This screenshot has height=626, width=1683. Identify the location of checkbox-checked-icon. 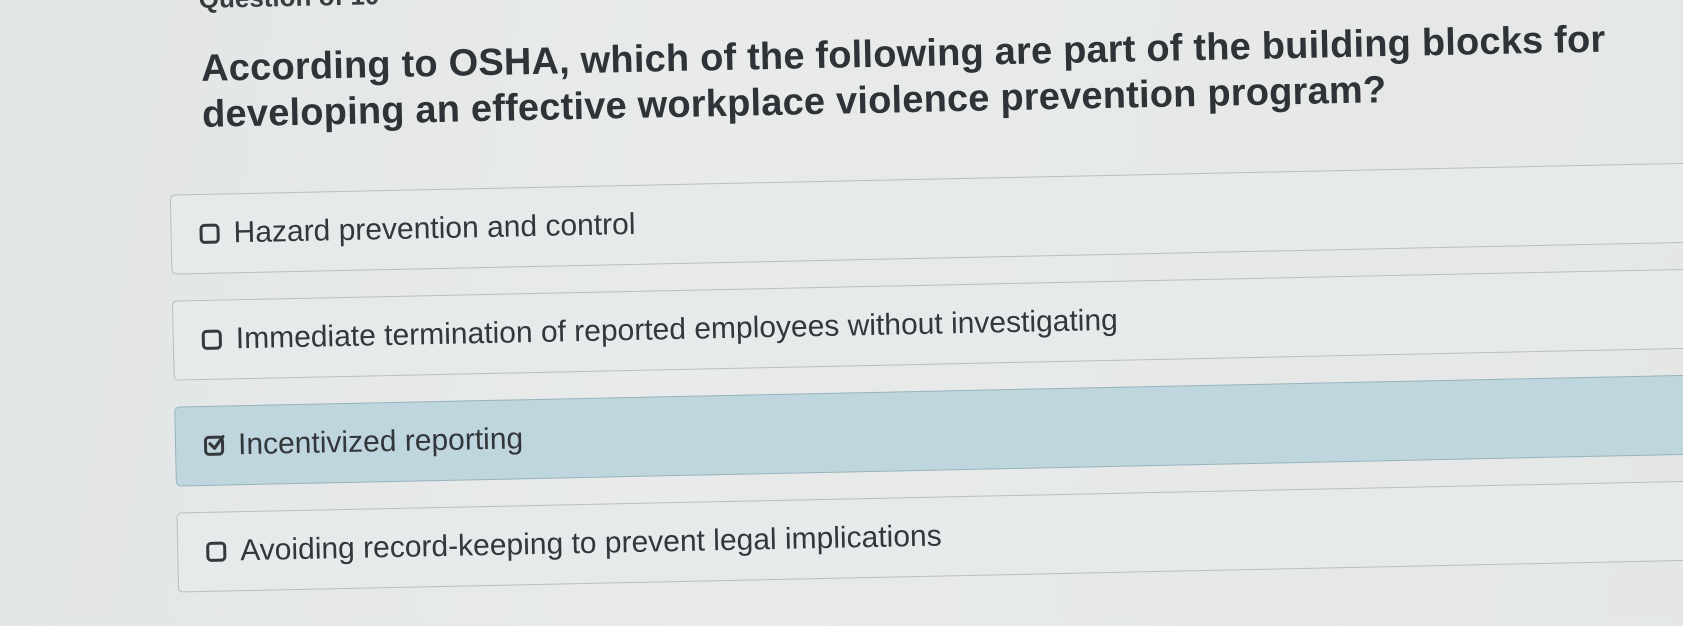
(214, 445).